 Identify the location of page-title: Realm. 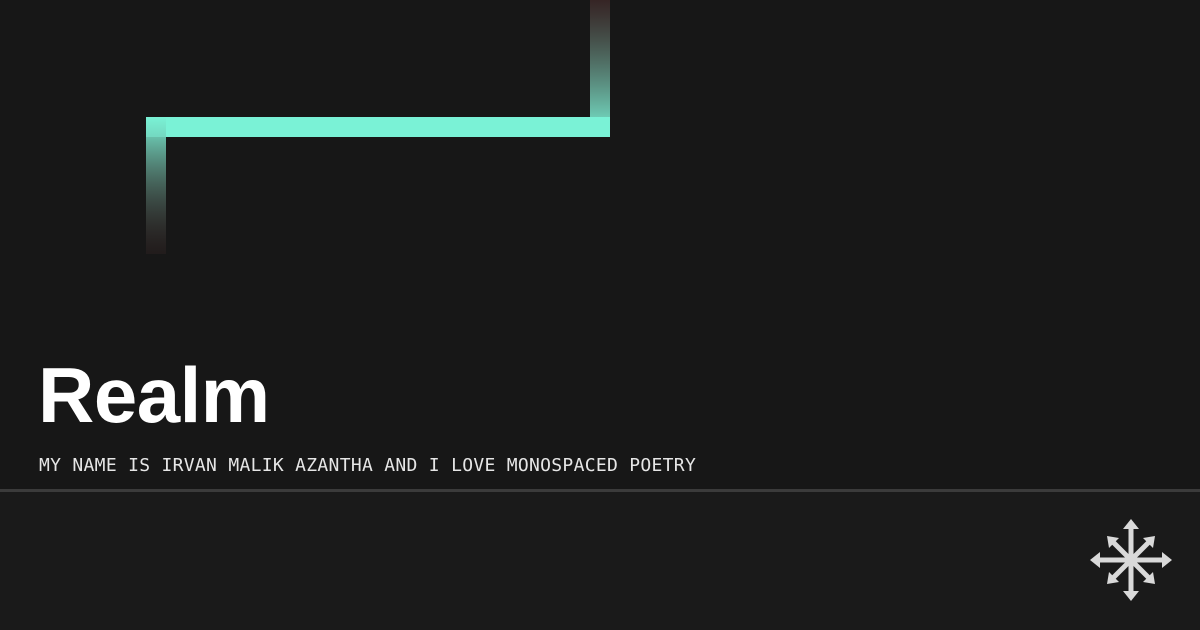
(154, 395).